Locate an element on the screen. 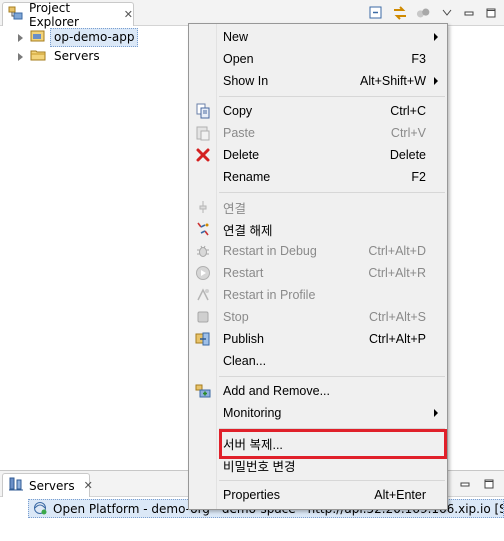 This screenshot has width=504, height=541. tree-item-label: Servers is located at coordinates (77, 56).